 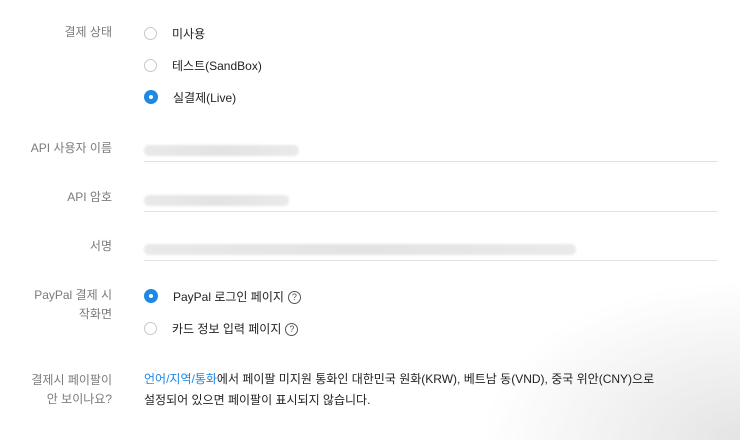 What do you see at coordinates (151, 296) in the screenshot?
I see `radio-paypal-login-icon` at bounding box center [151, 296].